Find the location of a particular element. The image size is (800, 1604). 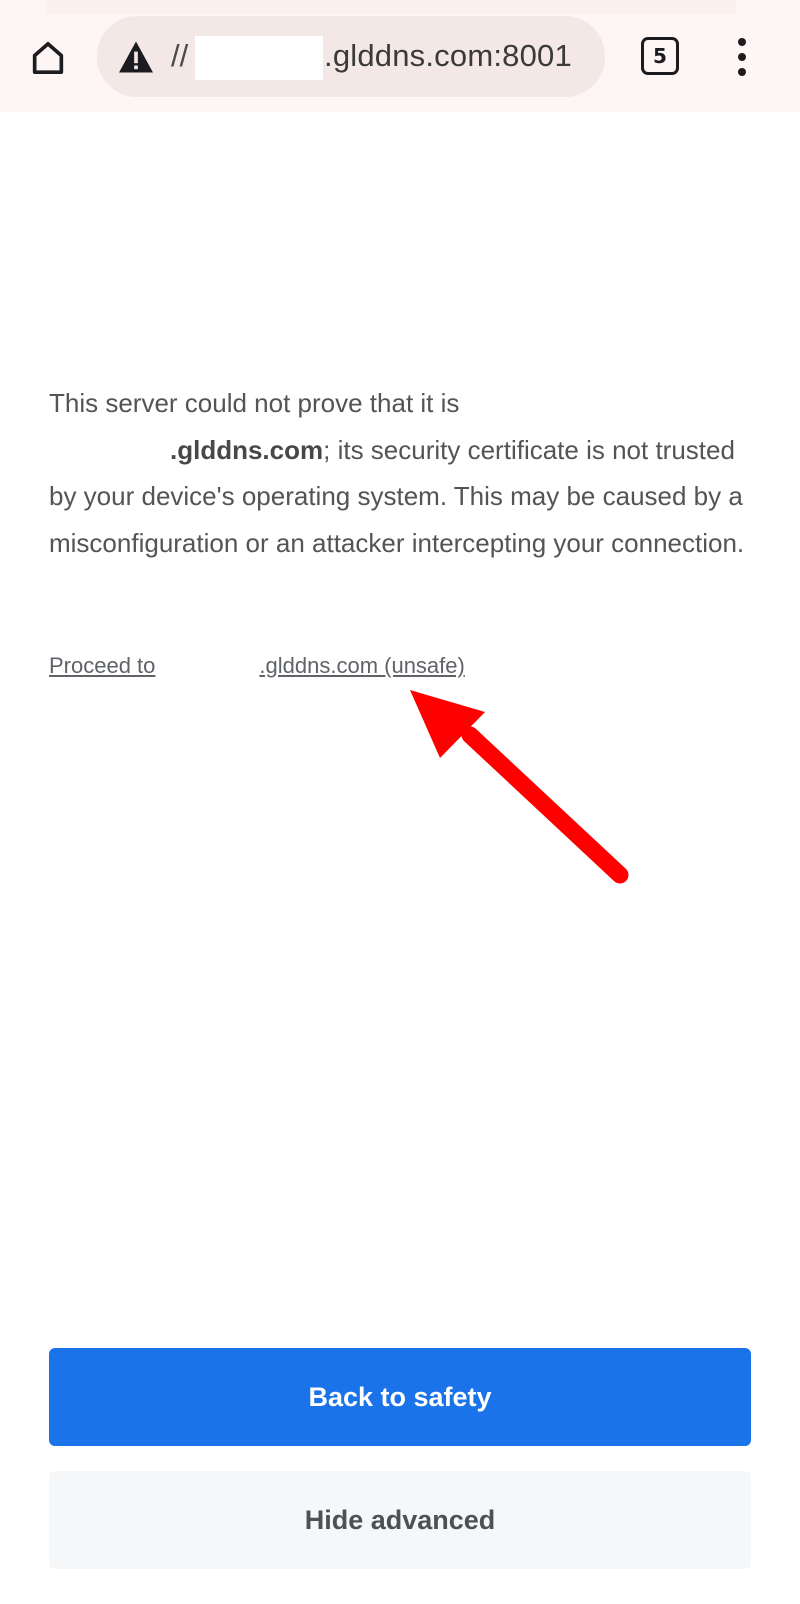

redacted-hostname is located at coordinates (109, 452).